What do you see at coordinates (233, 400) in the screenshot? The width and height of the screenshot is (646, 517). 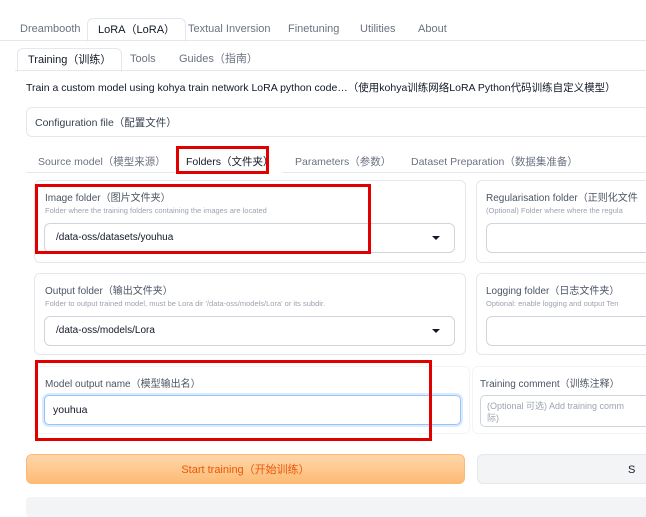 I see `highlight-model-output-name` at bounding box center [233, 400].